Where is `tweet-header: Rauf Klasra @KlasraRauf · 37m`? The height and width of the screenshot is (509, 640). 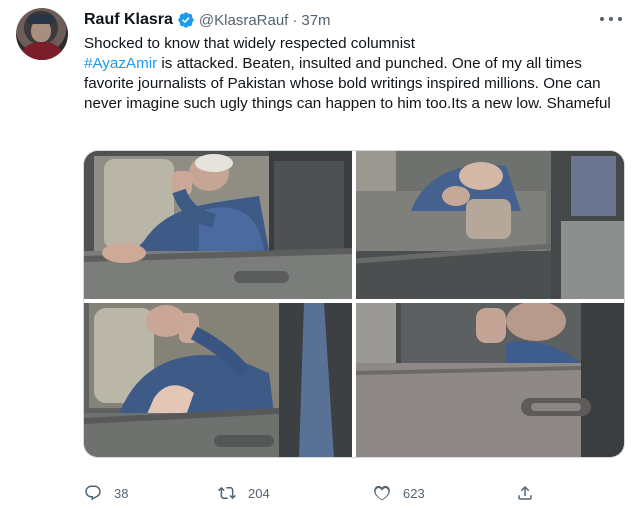
tweet-header: Rauf Klasra @KlasraRauf · 37m is located at coordinates (207, 20).